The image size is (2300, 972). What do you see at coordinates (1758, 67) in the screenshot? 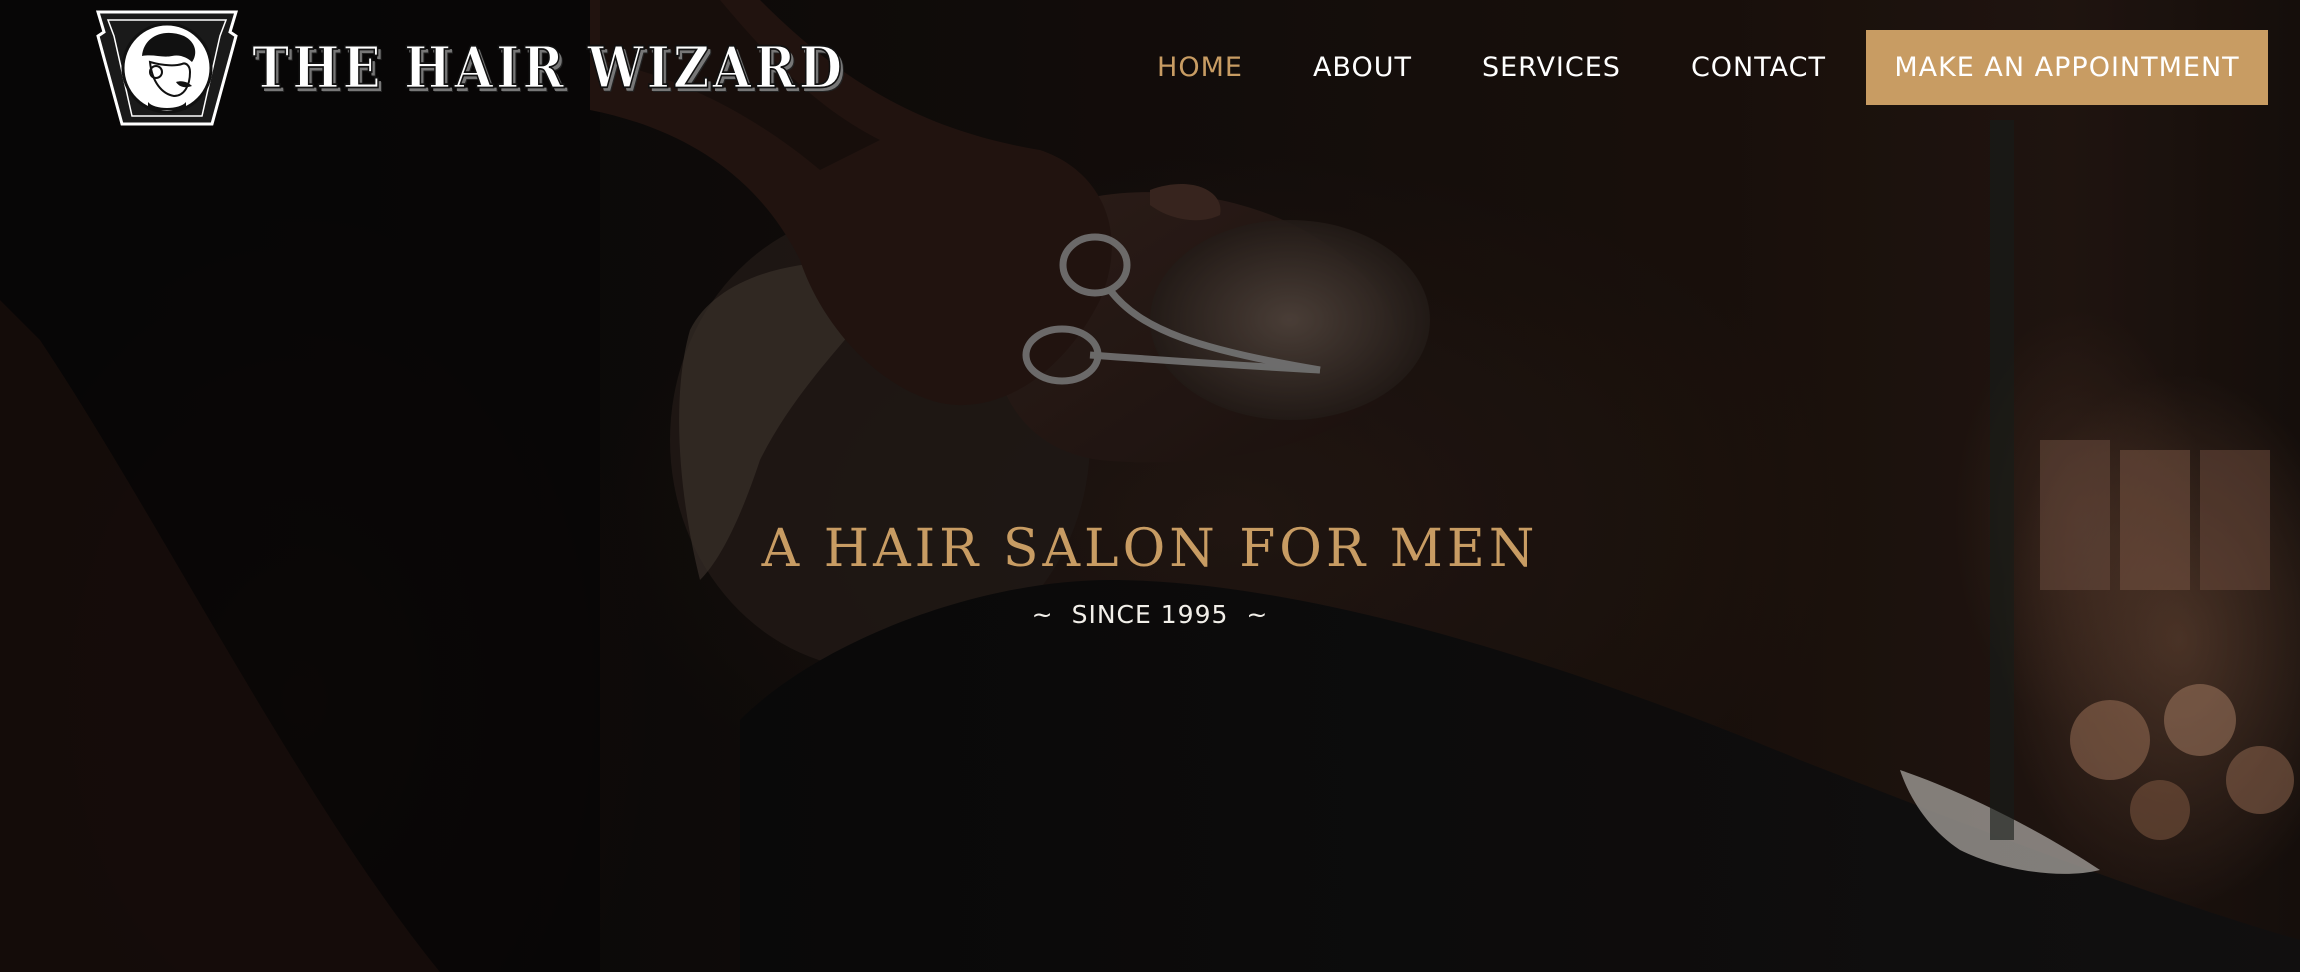
I see `nav-item-contact: CONTACT` at bounding box center [1758, 67].